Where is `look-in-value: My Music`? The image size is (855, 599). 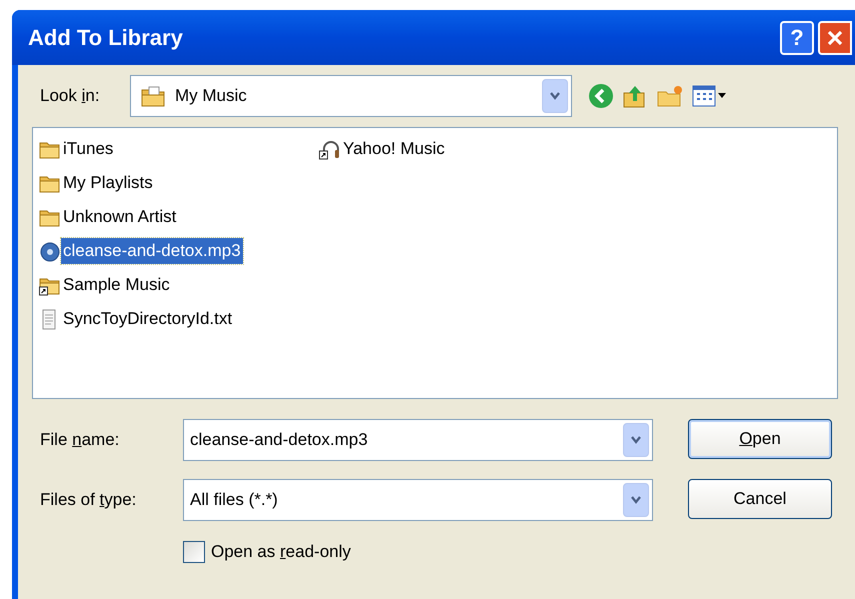 look-in-value: My Music is located at coordinates (211, 96).